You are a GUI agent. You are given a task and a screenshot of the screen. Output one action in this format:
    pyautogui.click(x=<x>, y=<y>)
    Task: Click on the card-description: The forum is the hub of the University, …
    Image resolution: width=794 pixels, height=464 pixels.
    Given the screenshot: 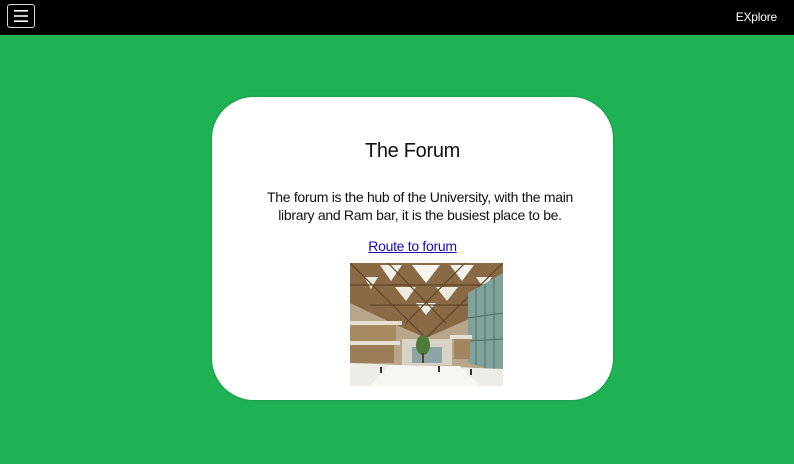 What is the action you would take?
    pyautogui.click(x=420, y=206)
    